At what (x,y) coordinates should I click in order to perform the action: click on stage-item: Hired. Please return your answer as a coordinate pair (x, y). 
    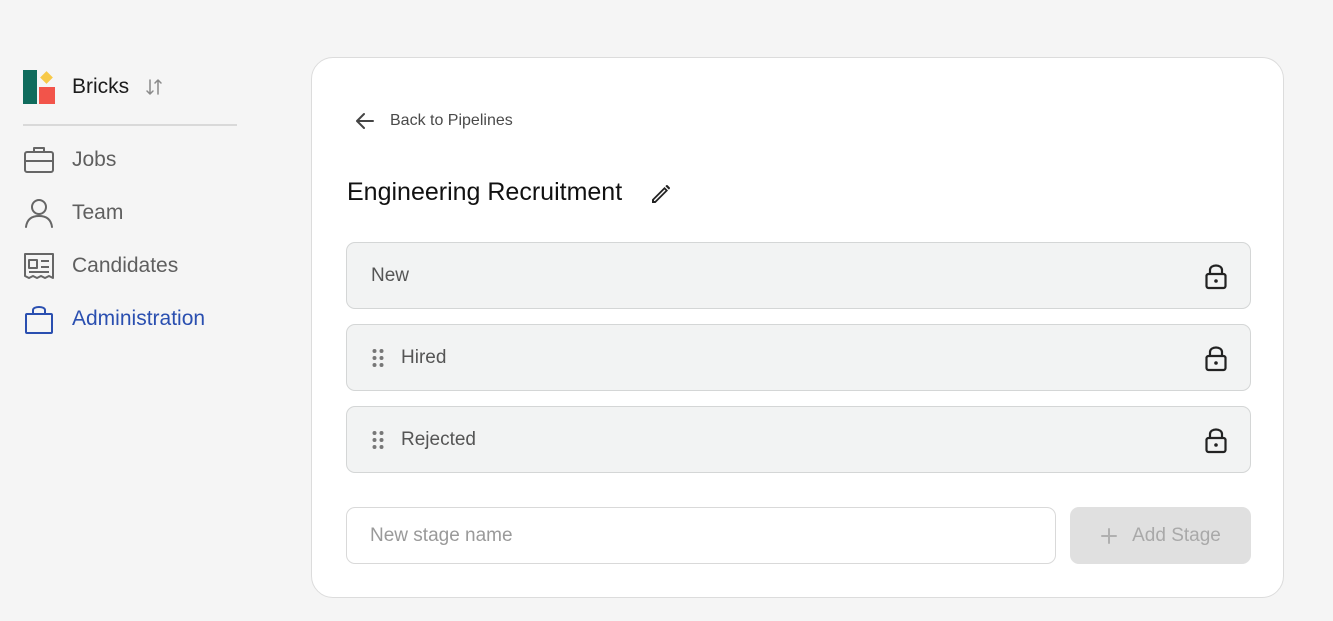
    Looking at the image, I should click on (798, 357).